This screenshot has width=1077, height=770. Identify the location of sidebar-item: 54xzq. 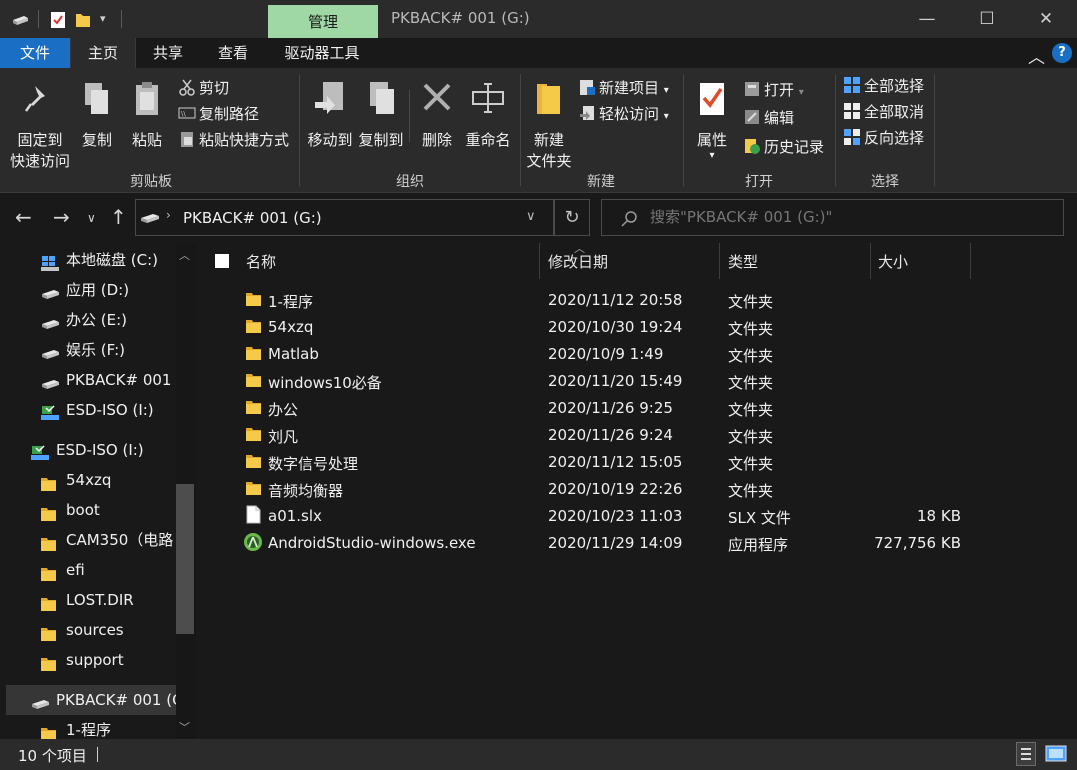
(88, 480).